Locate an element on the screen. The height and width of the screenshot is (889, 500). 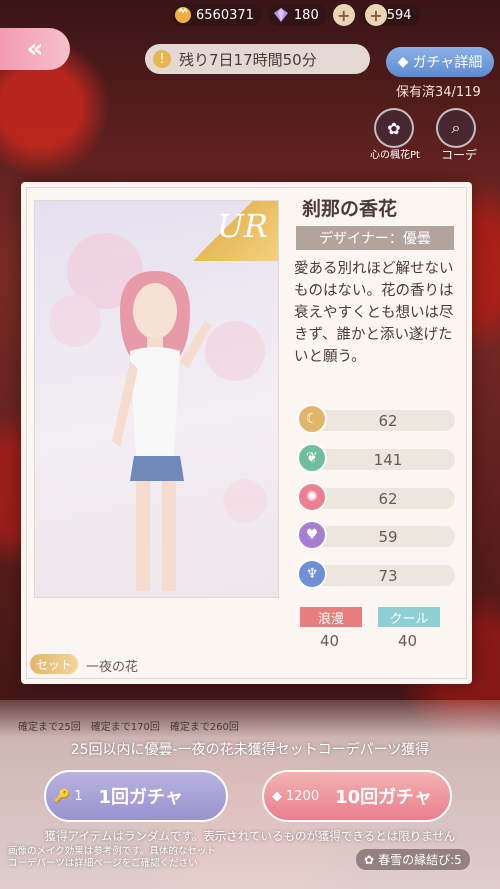
blossom-counter: ✿ 春雪の縁結び:5 is located at coordinates (413, 859).